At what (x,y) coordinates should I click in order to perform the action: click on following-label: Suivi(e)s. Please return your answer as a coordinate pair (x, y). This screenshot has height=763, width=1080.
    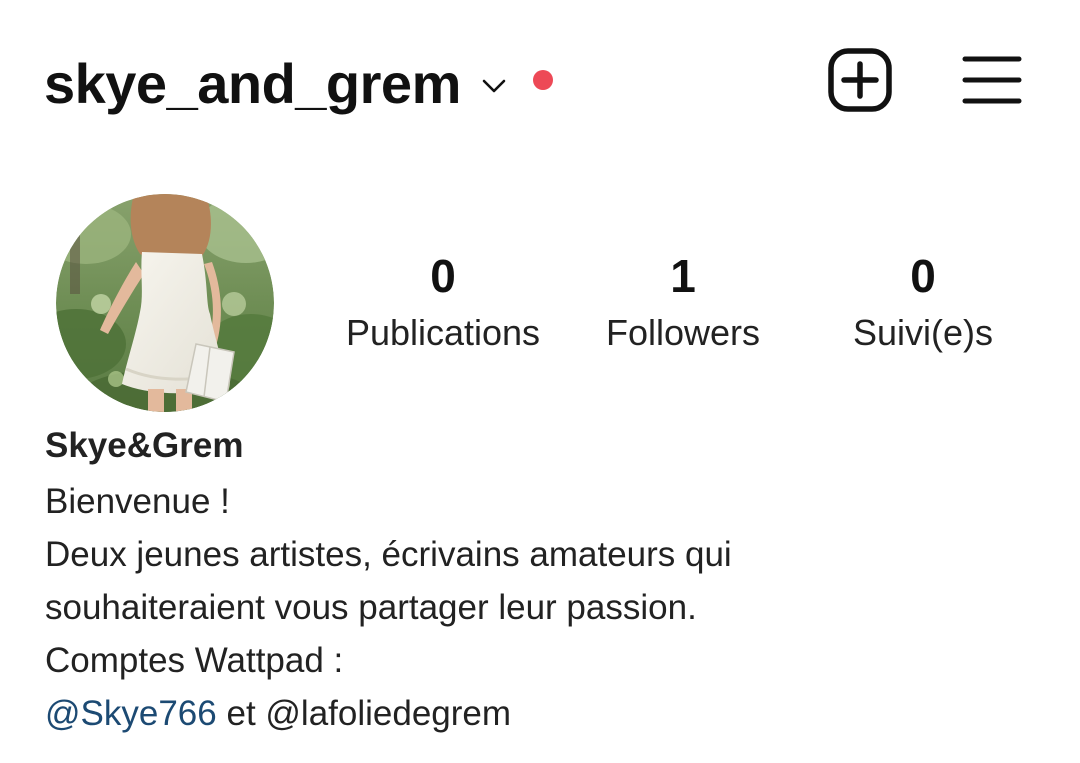
    Looking at the image, I should click on (923, 332).